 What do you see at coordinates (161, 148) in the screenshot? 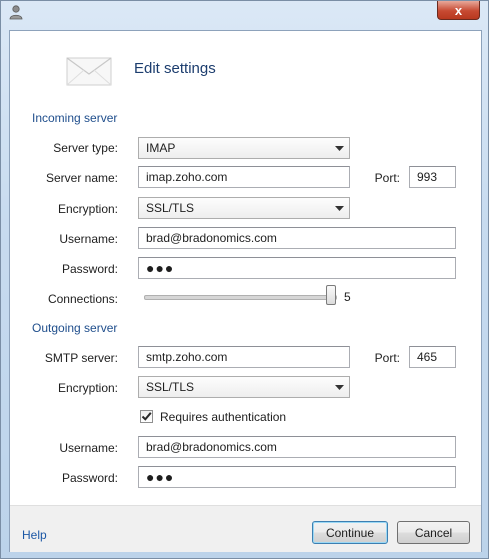
I see `server-type-value: IMAP` at bounding box center [161, 148].